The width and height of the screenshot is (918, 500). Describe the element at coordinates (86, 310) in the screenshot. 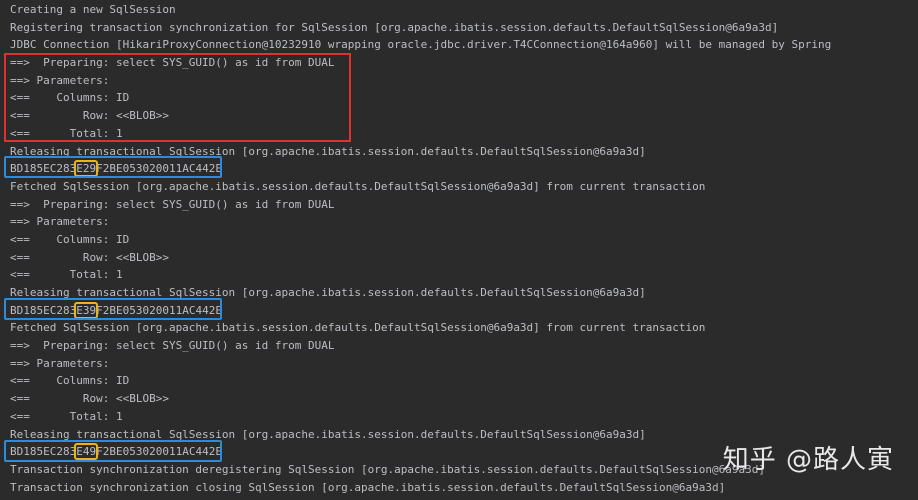

I see `guid-highlight: E39` at that location.